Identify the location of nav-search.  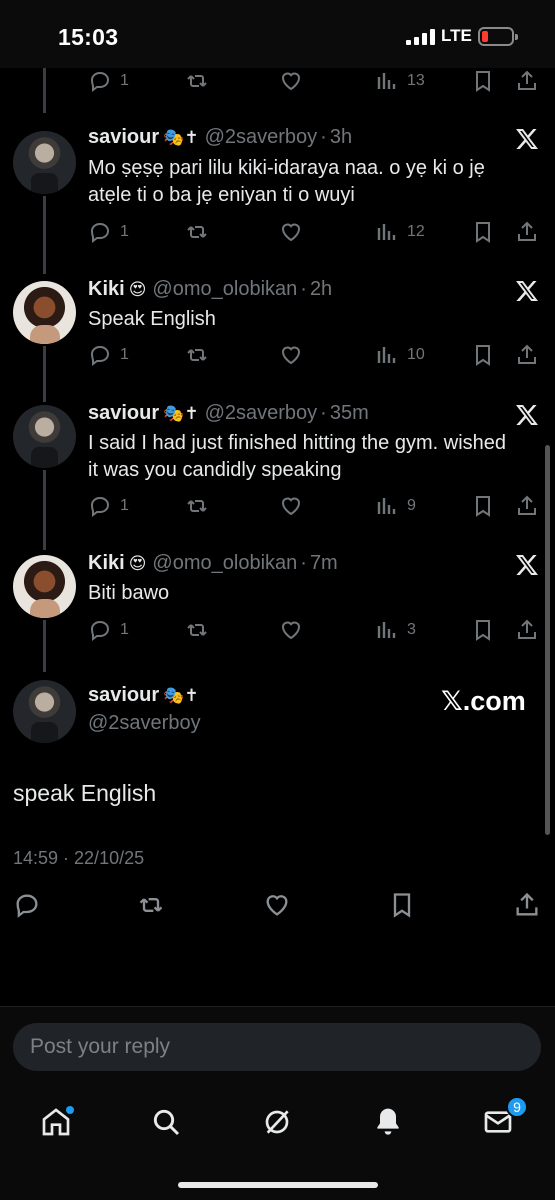
(166, 1122).